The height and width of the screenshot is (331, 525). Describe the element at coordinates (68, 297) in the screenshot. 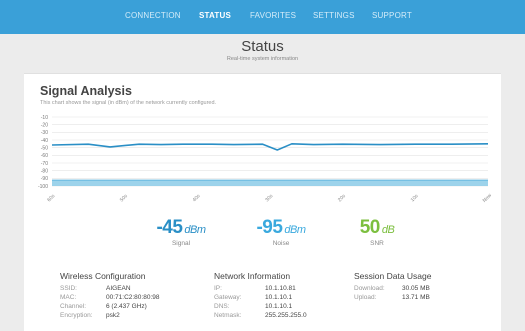

I see `info-key: MAC:` at that location.